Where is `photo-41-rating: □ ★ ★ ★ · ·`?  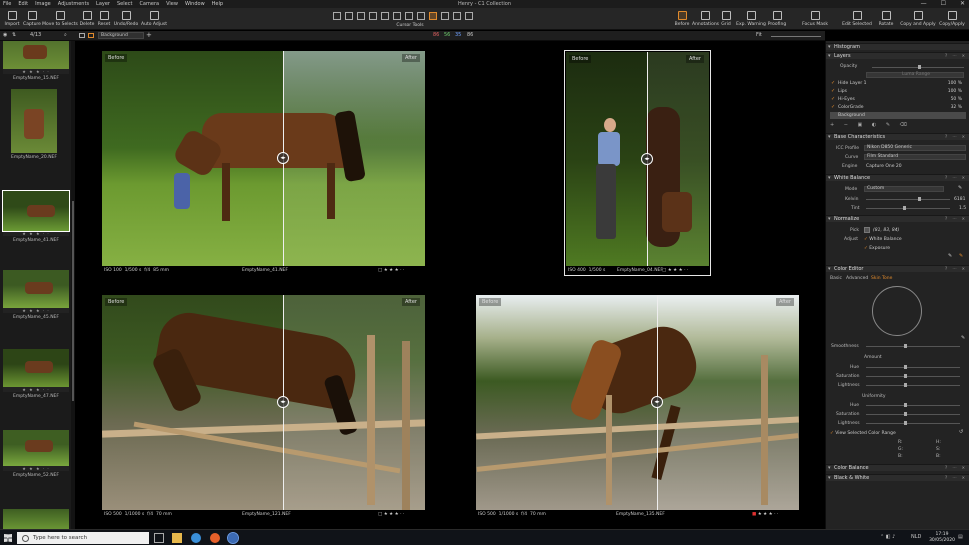
photo-41-rating: □ ★ ★ ★ · · is located at coordinates (391, 270).